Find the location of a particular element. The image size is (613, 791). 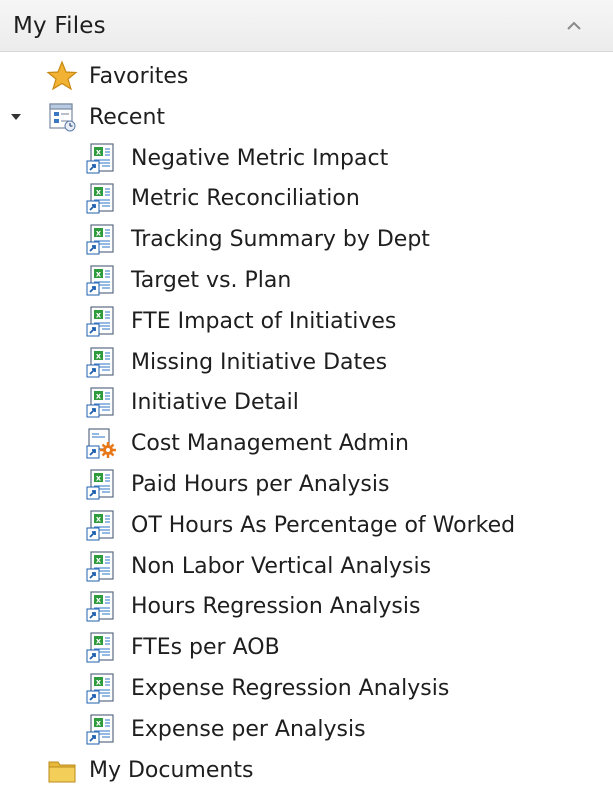

tree-item-favorites: Favorites is located at coordinates (306, 76).